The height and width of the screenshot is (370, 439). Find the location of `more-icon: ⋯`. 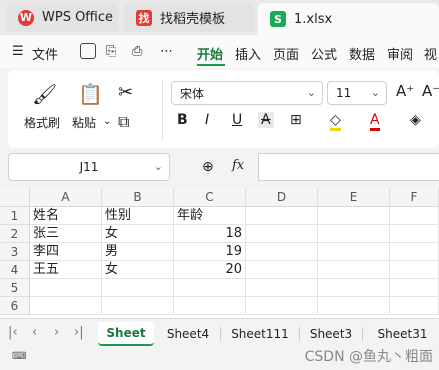

more-icon: ⋯ is located at coordinates (166, 51).